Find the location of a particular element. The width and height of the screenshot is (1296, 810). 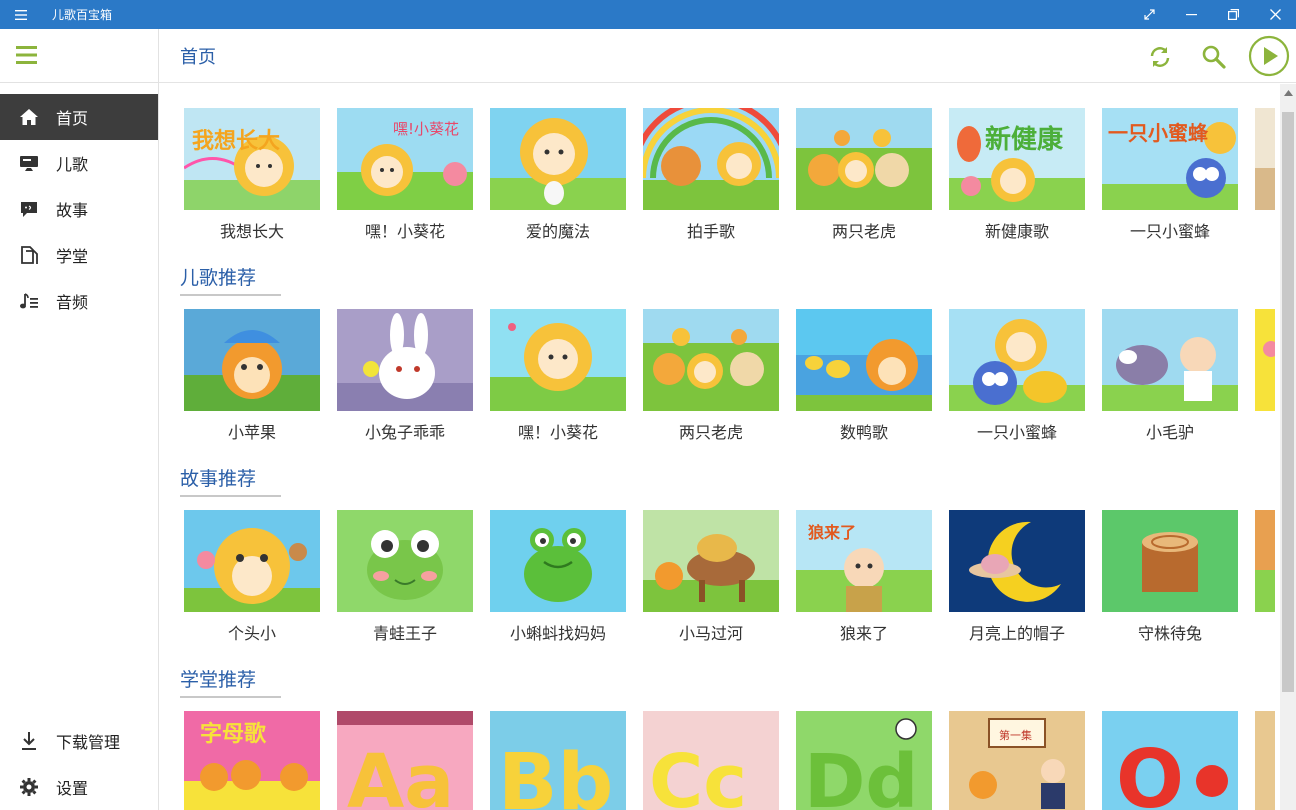

video-card: 小兔子乖乖 is located at coordinates (405, 376).